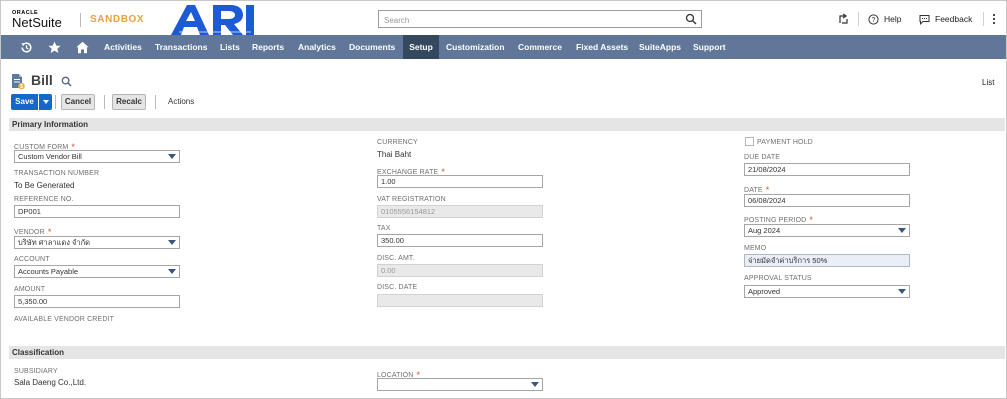 The image size is (1007, 399). Describe the element at coordinates (507, 124) in the screenshot. I see `section-primary-information: Primary Information` at that location.